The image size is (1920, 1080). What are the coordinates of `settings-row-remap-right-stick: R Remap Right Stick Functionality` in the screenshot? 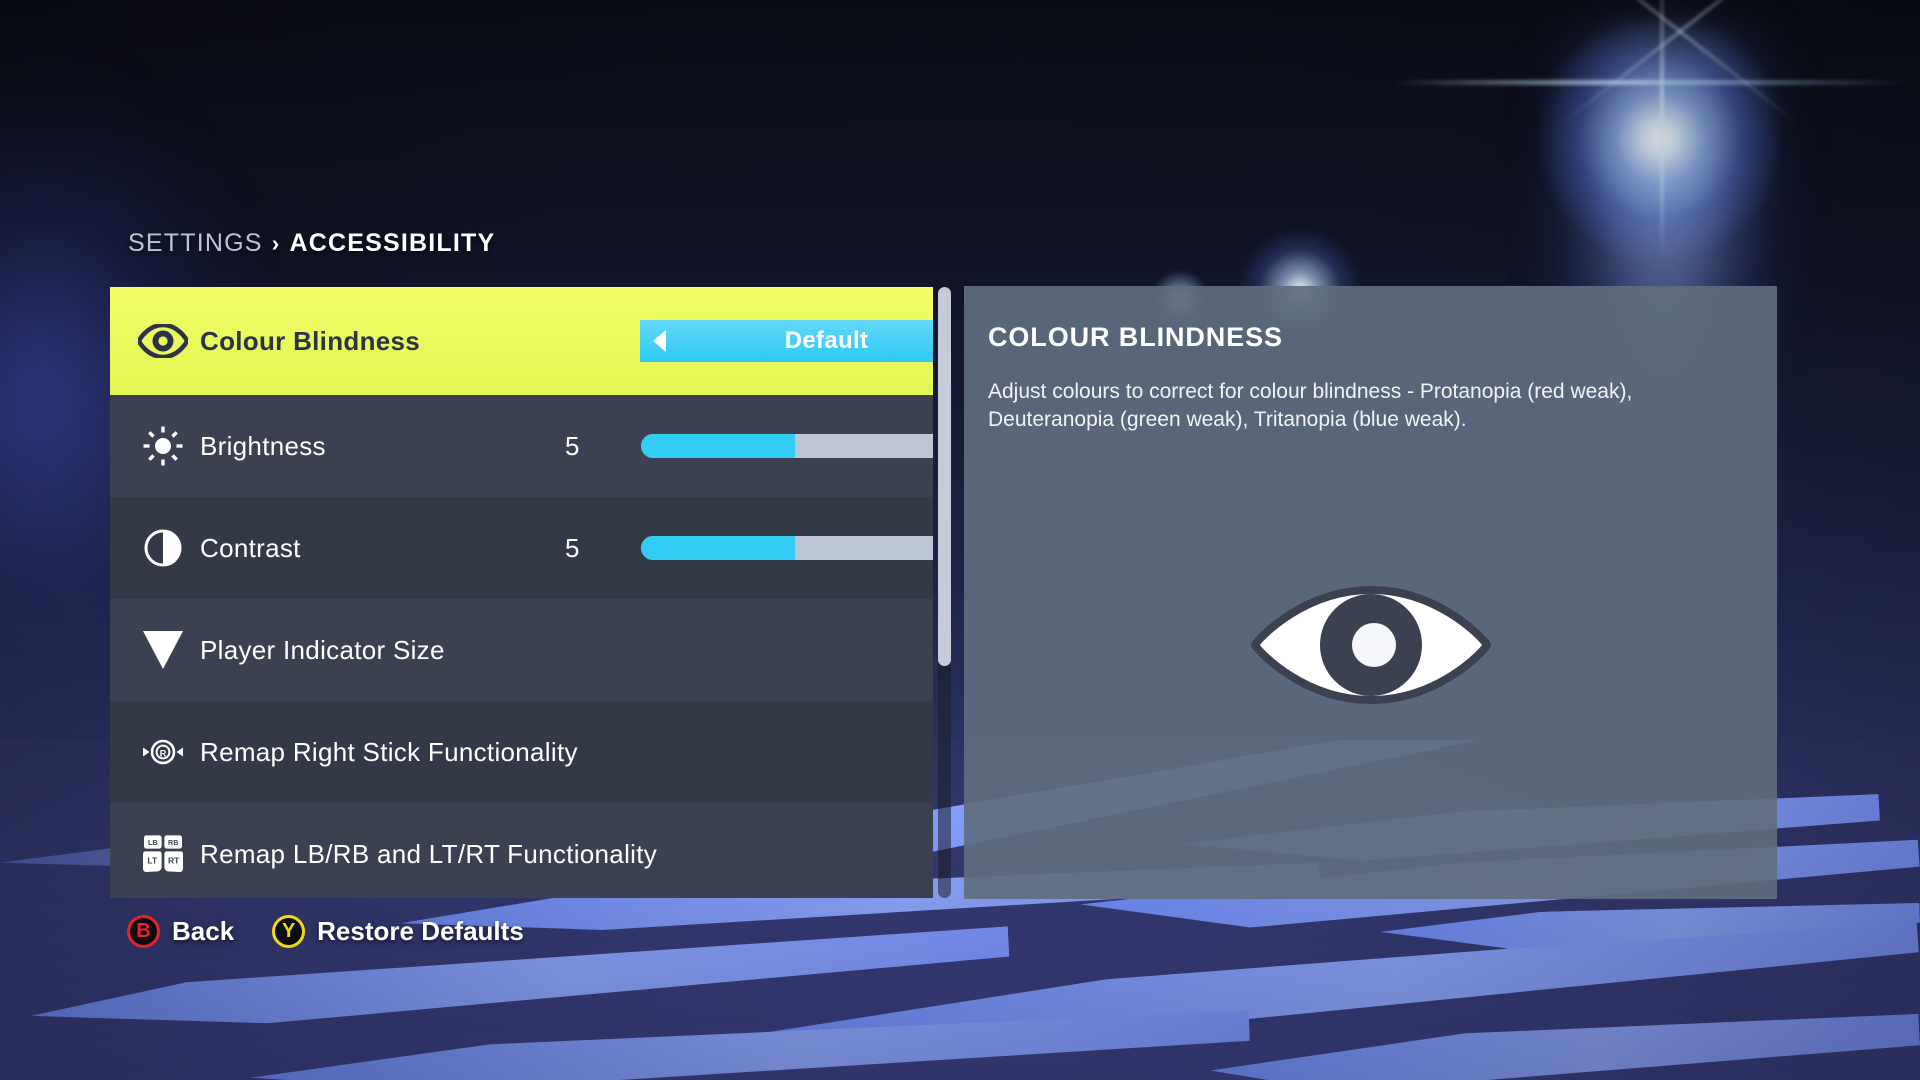 It's located at (521, 752).